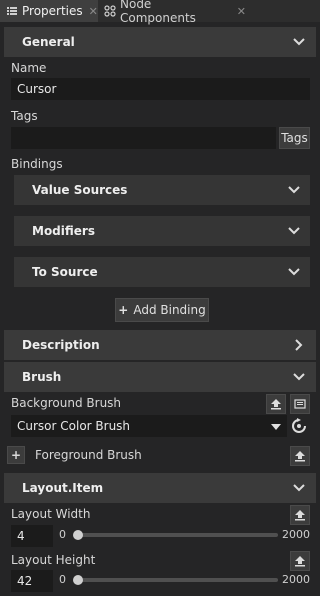  Describe the element at coordinates (24, 116) in the screenshot. I see `tags-label: Tags` at that location.